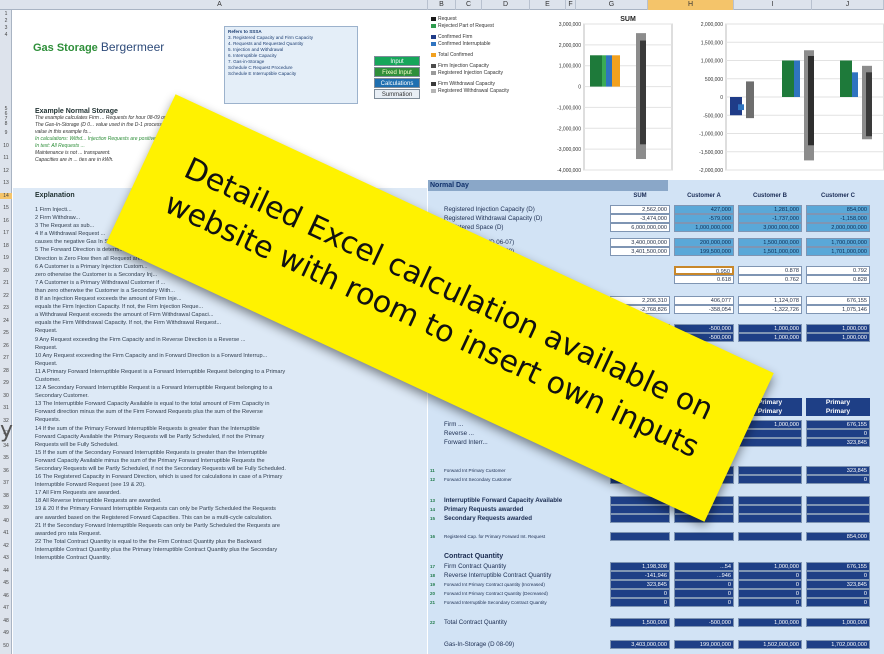 The image size is (884, 654). What do you see at coordinates (6, 221) in the screenshot?
I see `row-number: 16` at bounding box center [6, 221].